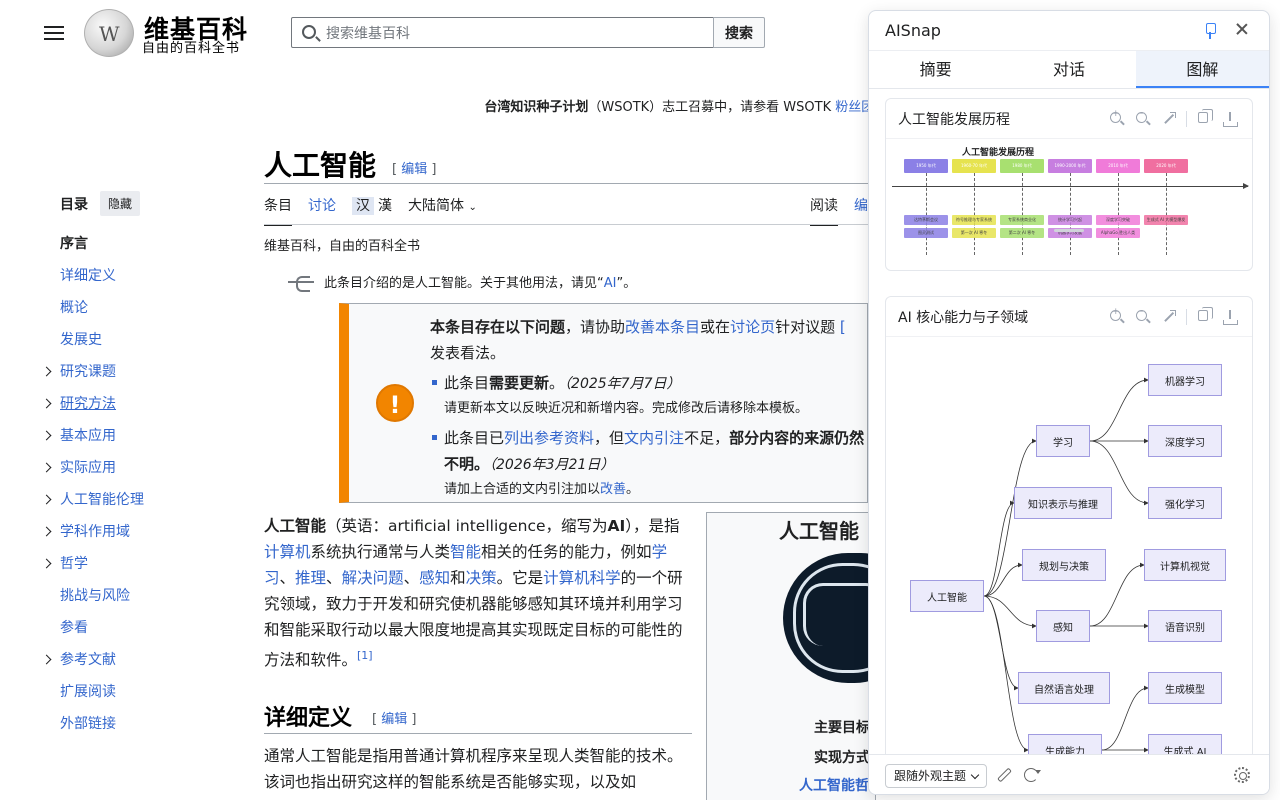 This screenshot has width=1280, height=800. What do you see at coordinates (109, 33) in the screenshot?
I see `wikipedia-logo-icon` at bounding box center [109, 33].